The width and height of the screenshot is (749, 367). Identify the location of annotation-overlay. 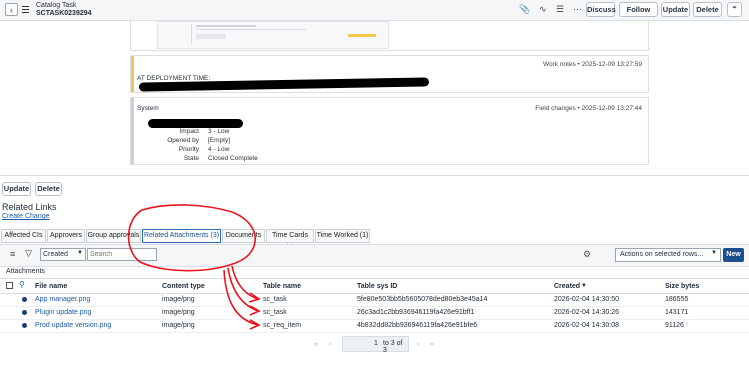
(194, 267).